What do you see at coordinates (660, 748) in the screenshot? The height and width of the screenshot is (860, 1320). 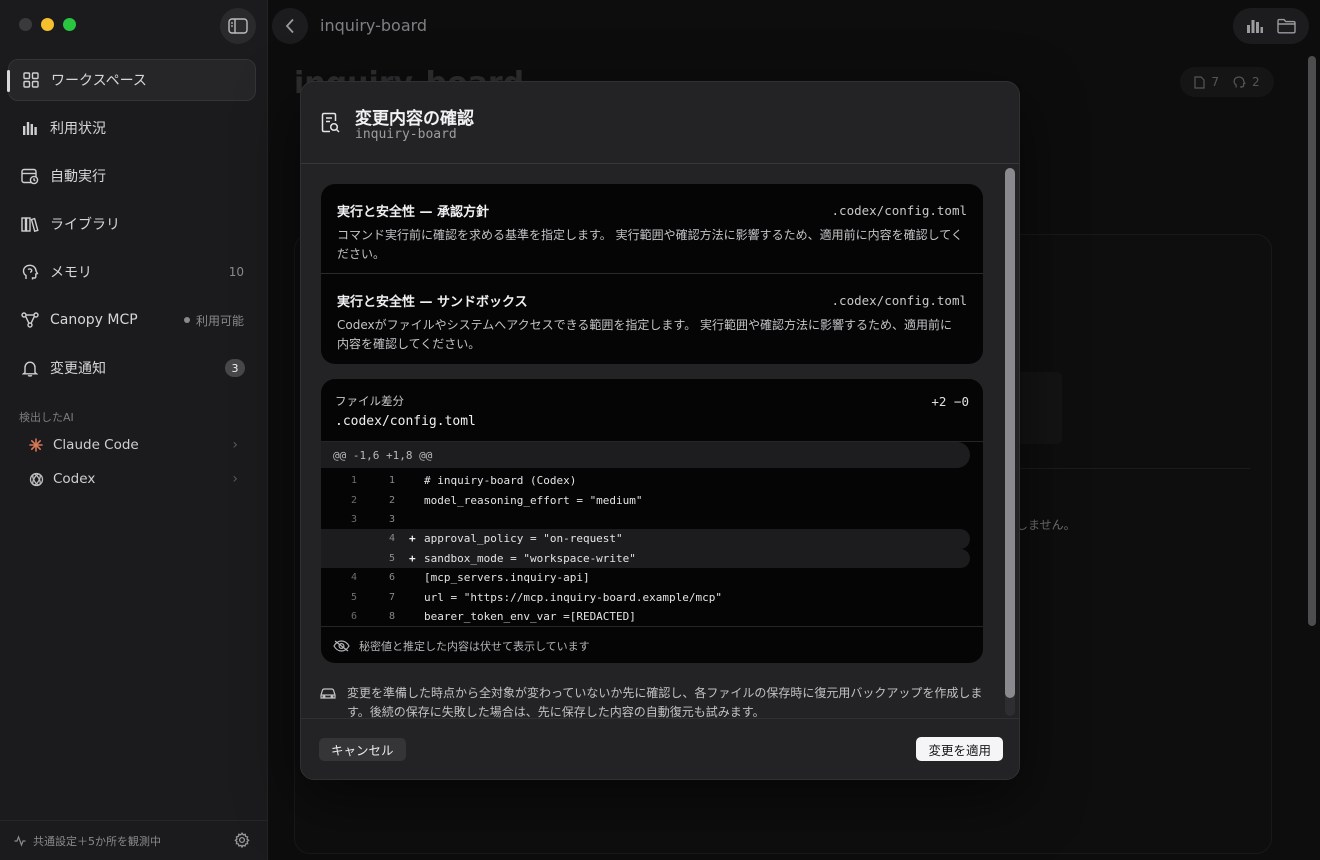 I see `dialog-footer: キャンセル 変更を適用` at bounding box center [660, 748].